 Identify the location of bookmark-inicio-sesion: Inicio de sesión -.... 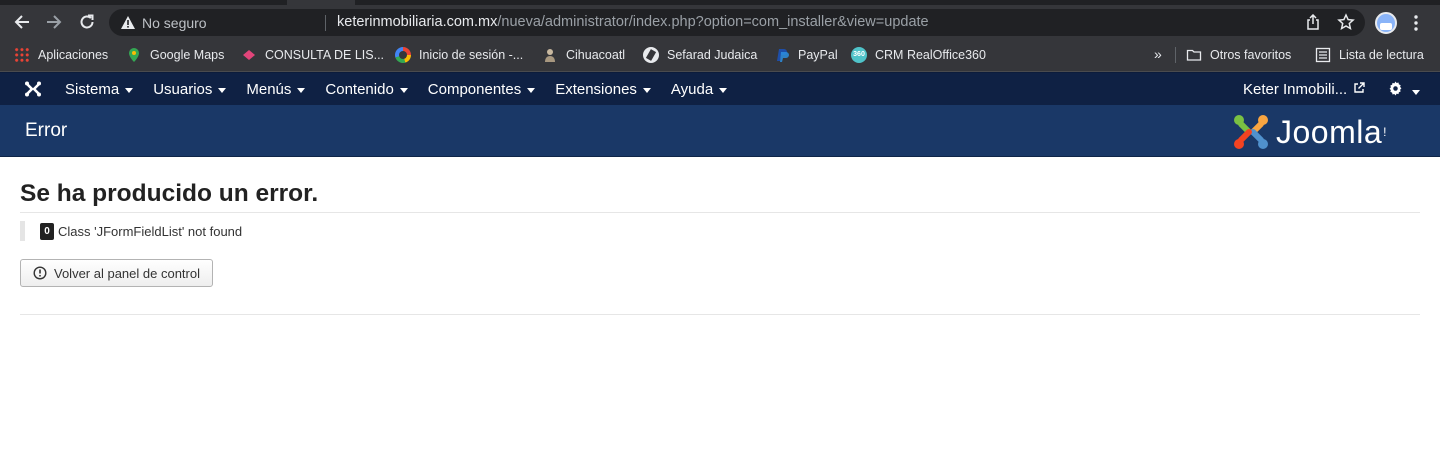
(459, 55).